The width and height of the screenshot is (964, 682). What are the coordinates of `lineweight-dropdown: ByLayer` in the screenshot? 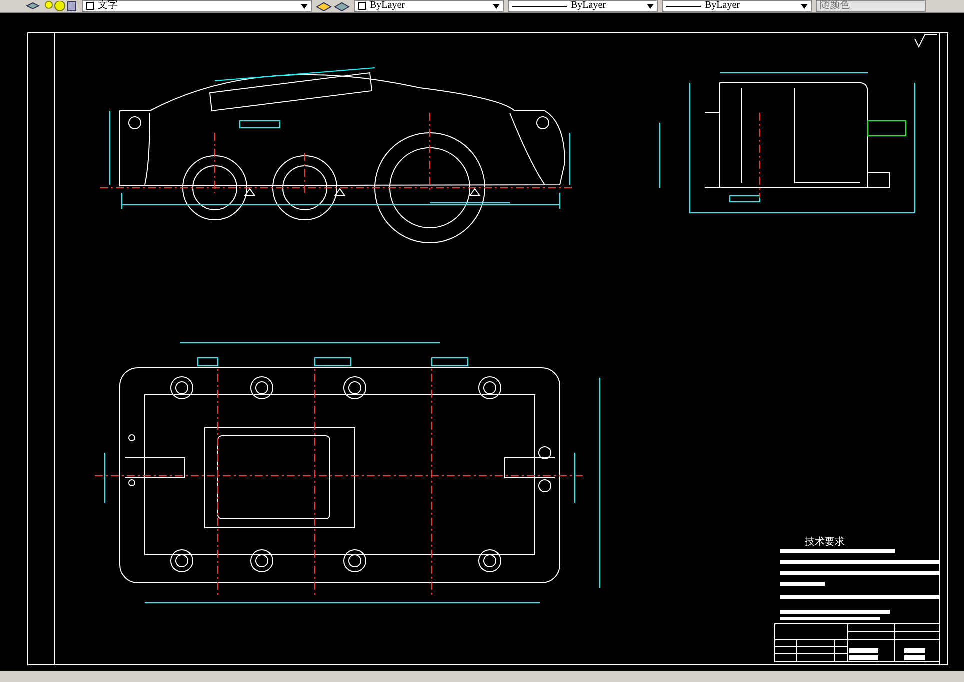 It's located at (737, 6).